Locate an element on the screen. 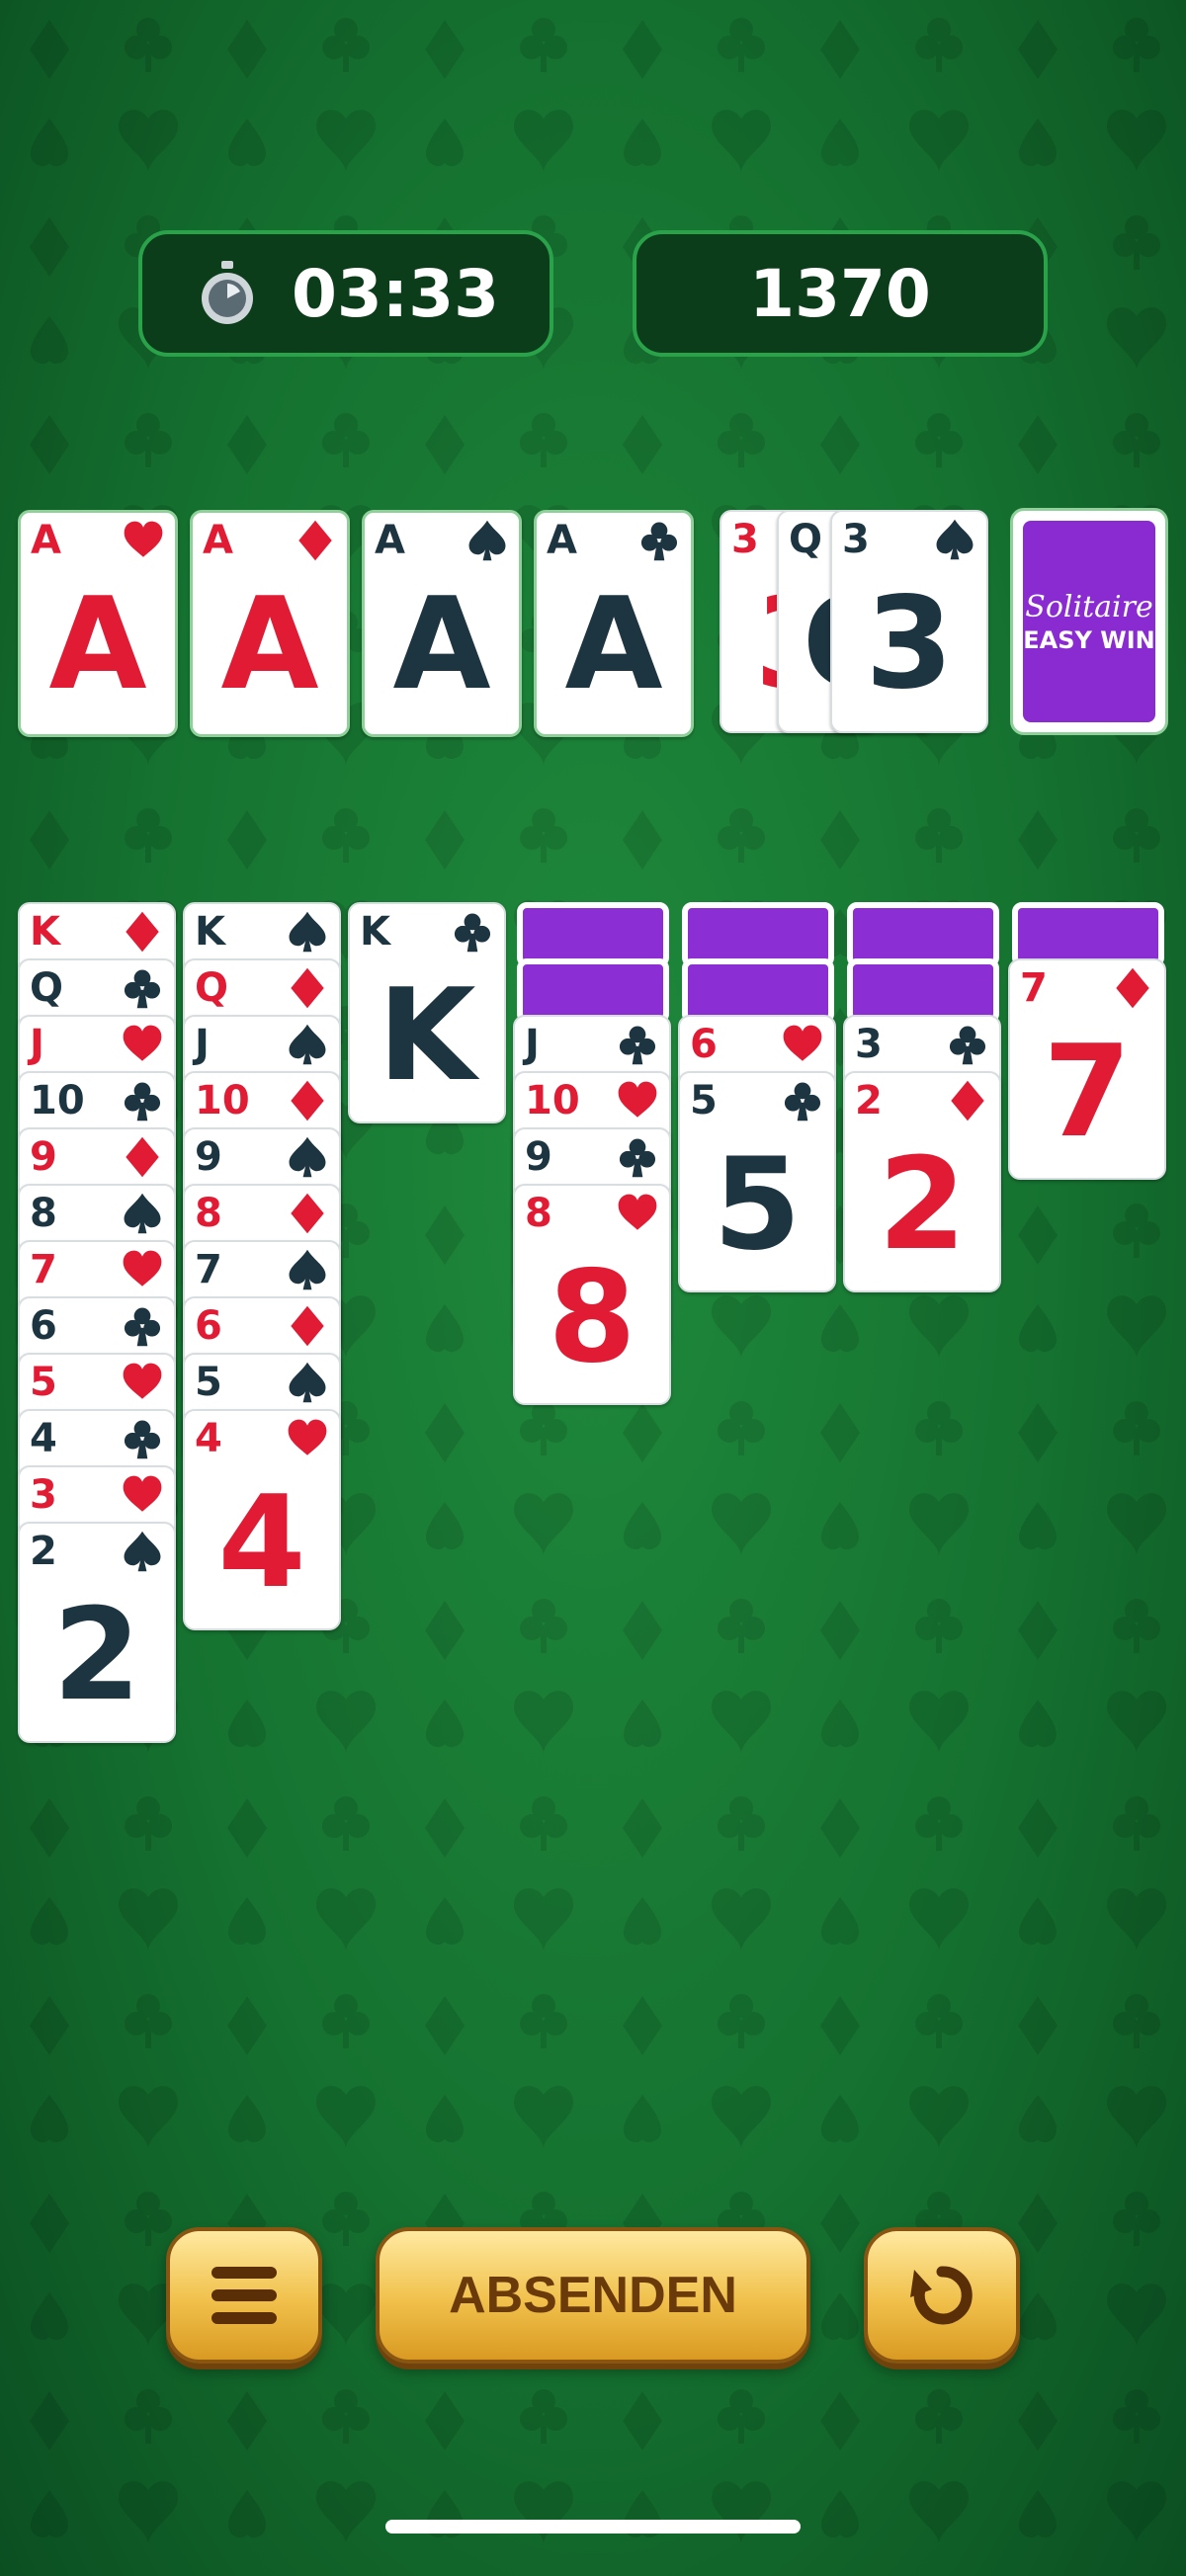  score-value: 1370 is located at coordinates (840, 293).